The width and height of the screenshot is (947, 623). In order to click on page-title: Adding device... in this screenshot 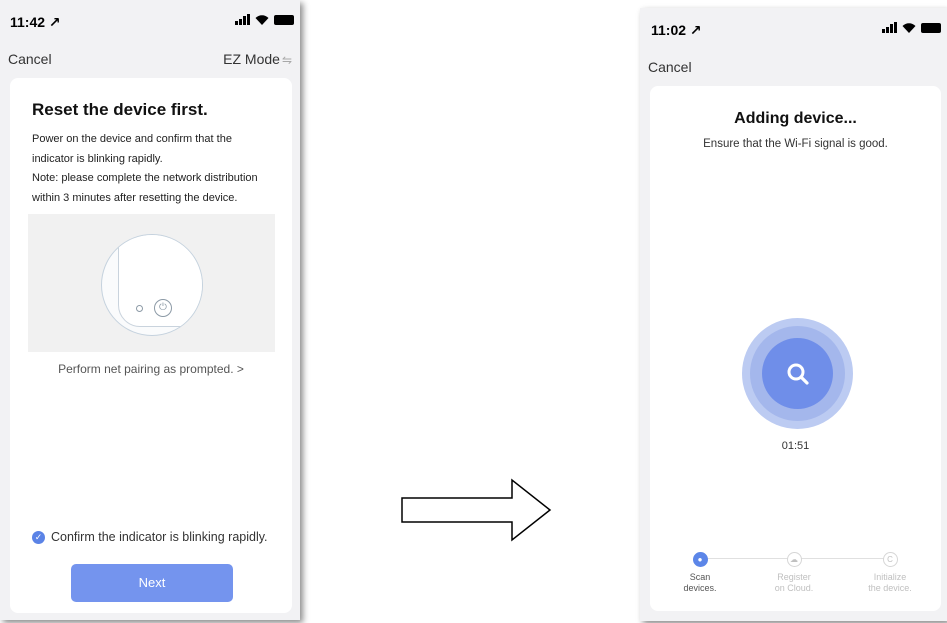, I will do `click(795, 118)`.